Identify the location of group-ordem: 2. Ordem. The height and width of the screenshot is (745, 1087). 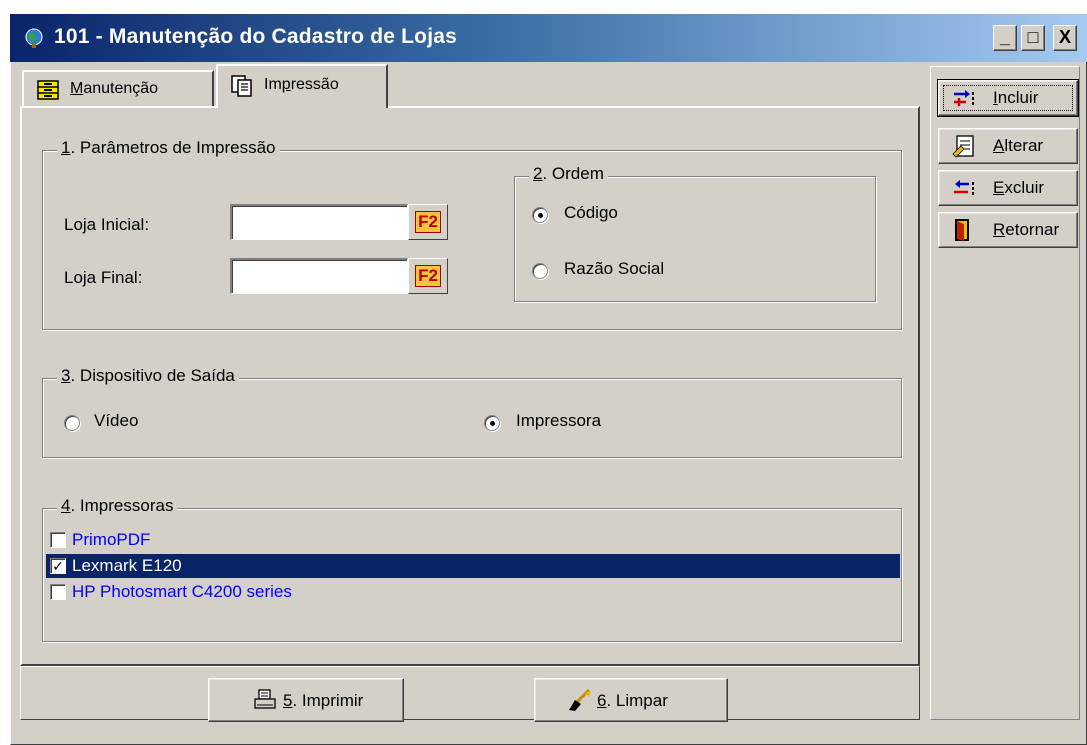
(695, 233).